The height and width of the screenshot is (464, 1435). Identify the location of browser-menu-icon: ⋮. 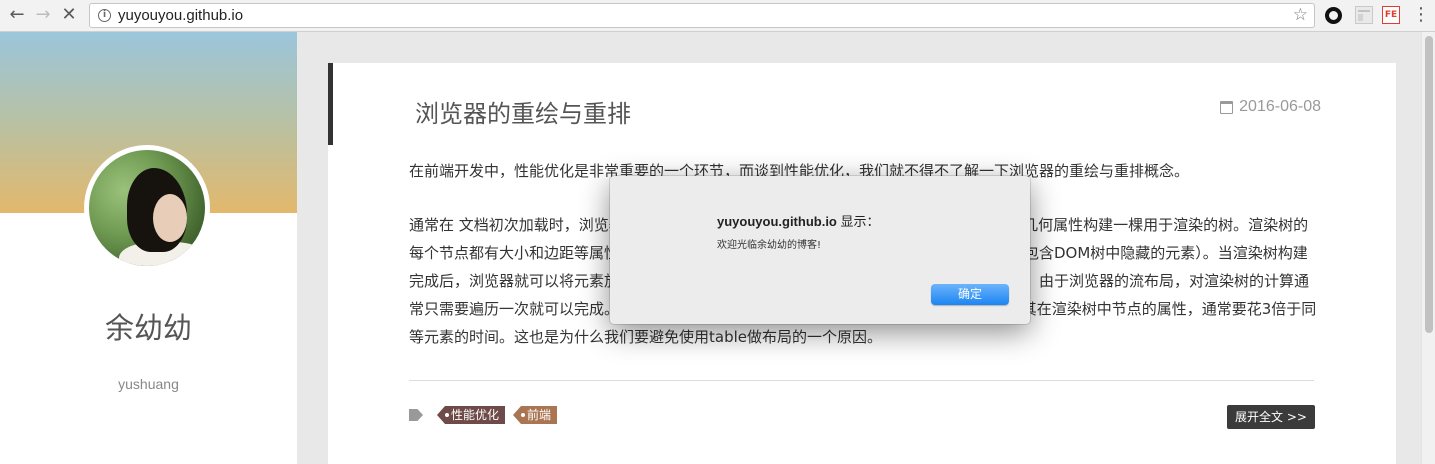
(1421, 15).